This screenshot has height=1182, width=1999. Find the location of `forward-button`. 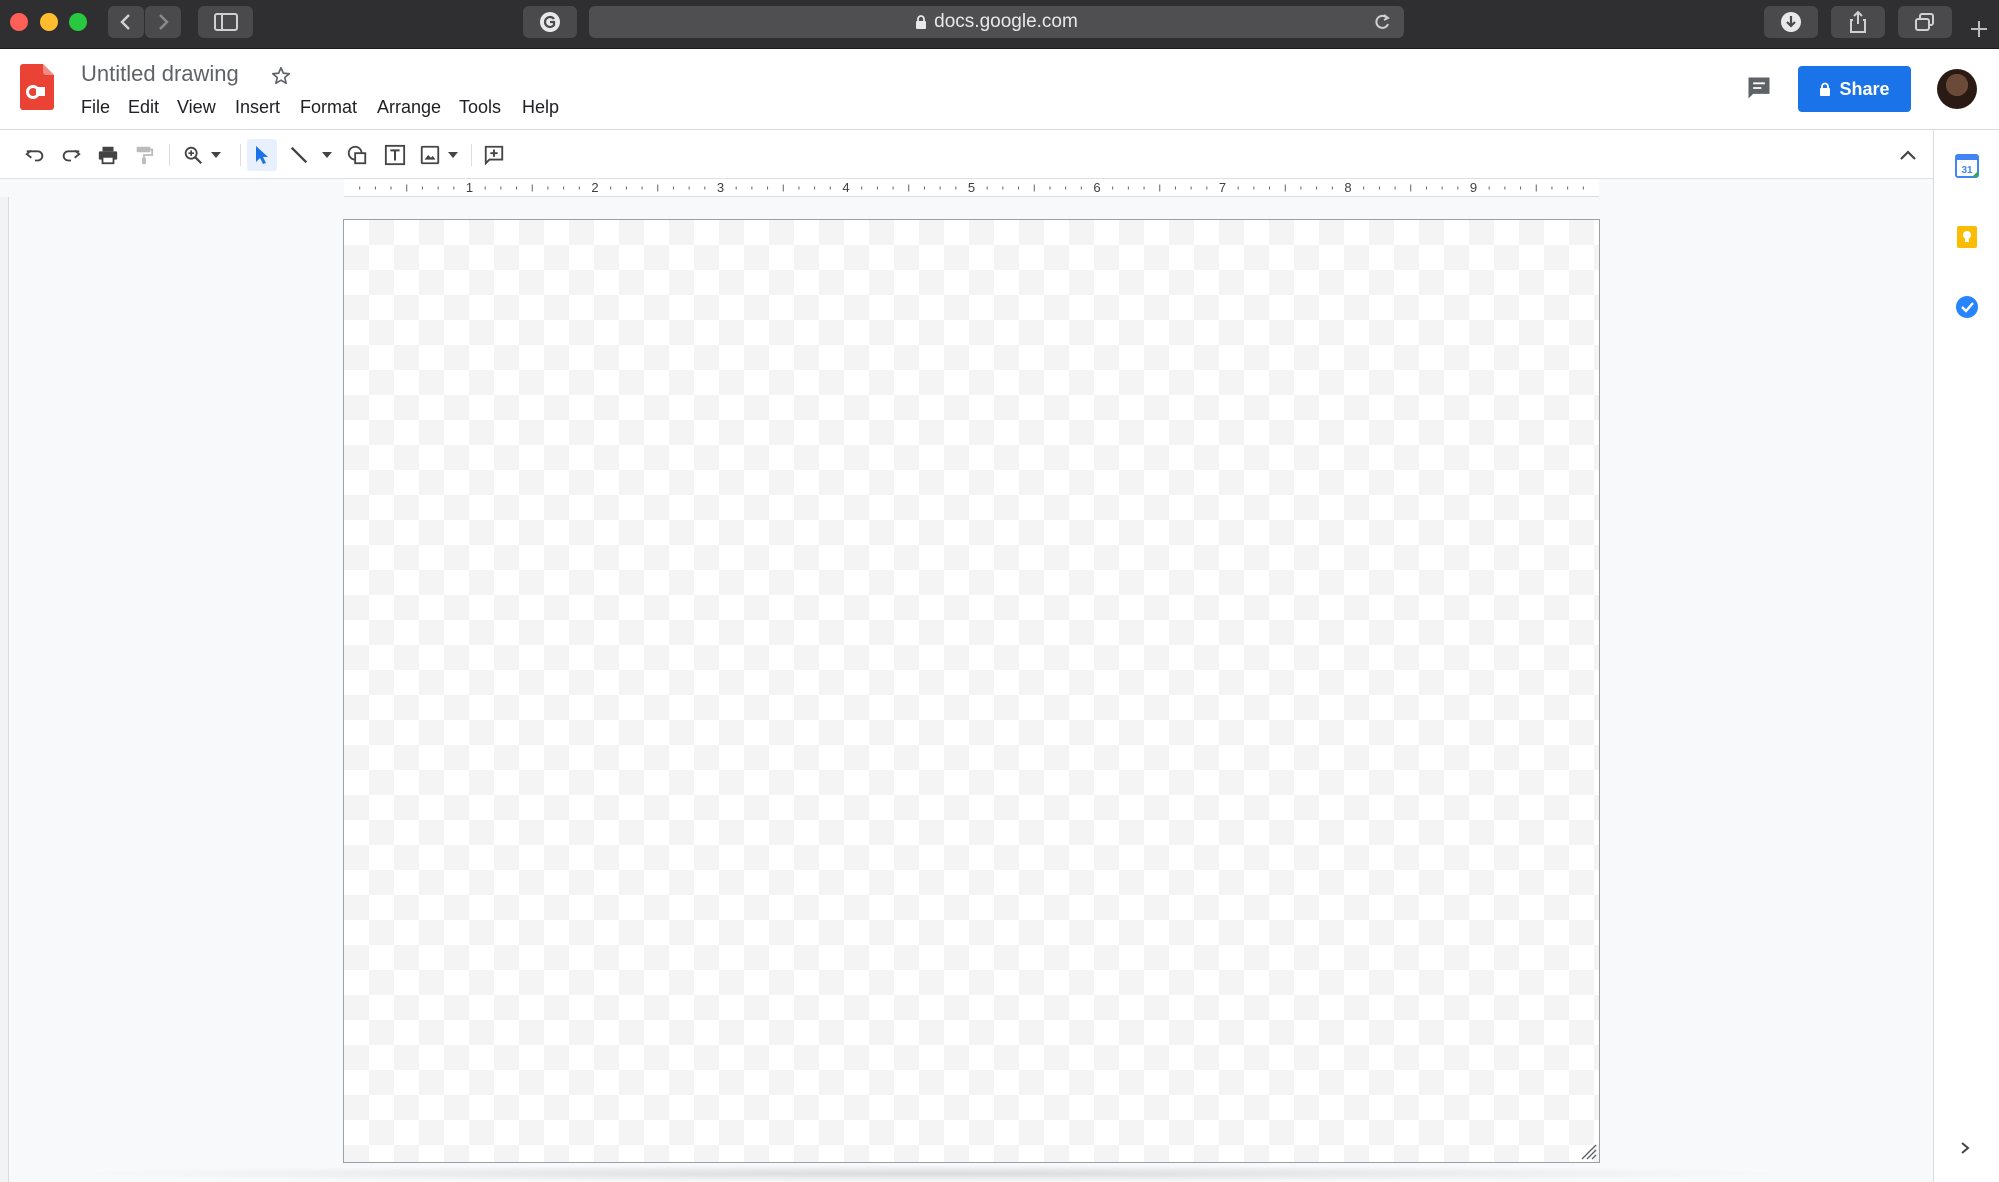

forward-button is located at coordinates (163, 22).